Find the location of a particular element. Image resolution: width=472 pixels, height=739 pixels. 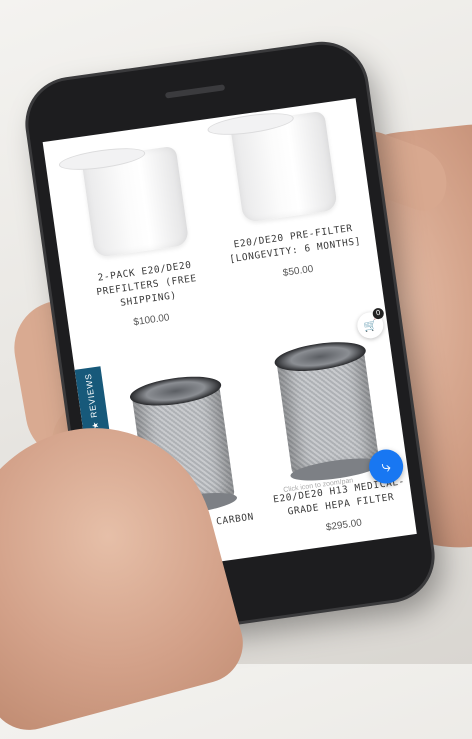

cart-icon: 🛒 is located at coordinates (370, 325).